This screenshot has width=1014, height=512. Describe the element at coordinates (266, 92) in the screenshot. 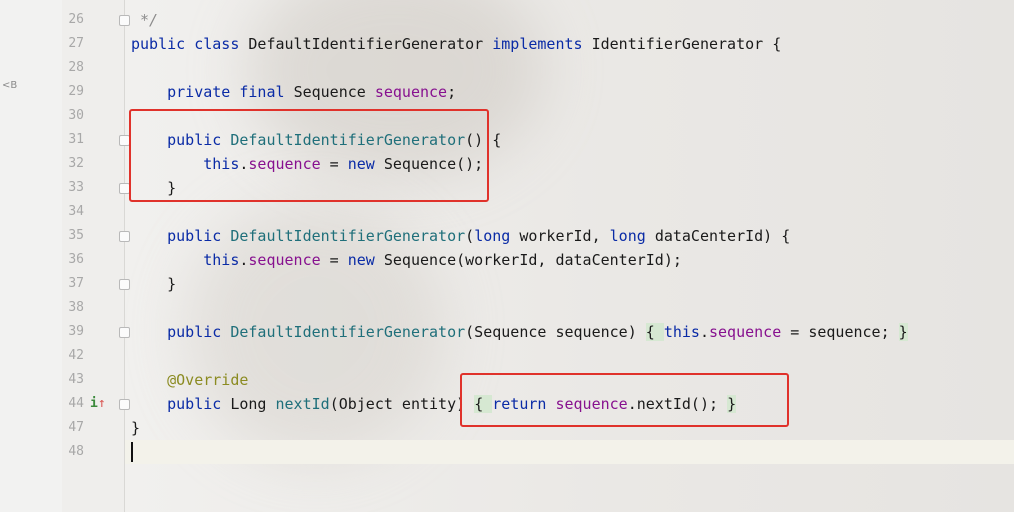

I see `code-token: final` at that location.